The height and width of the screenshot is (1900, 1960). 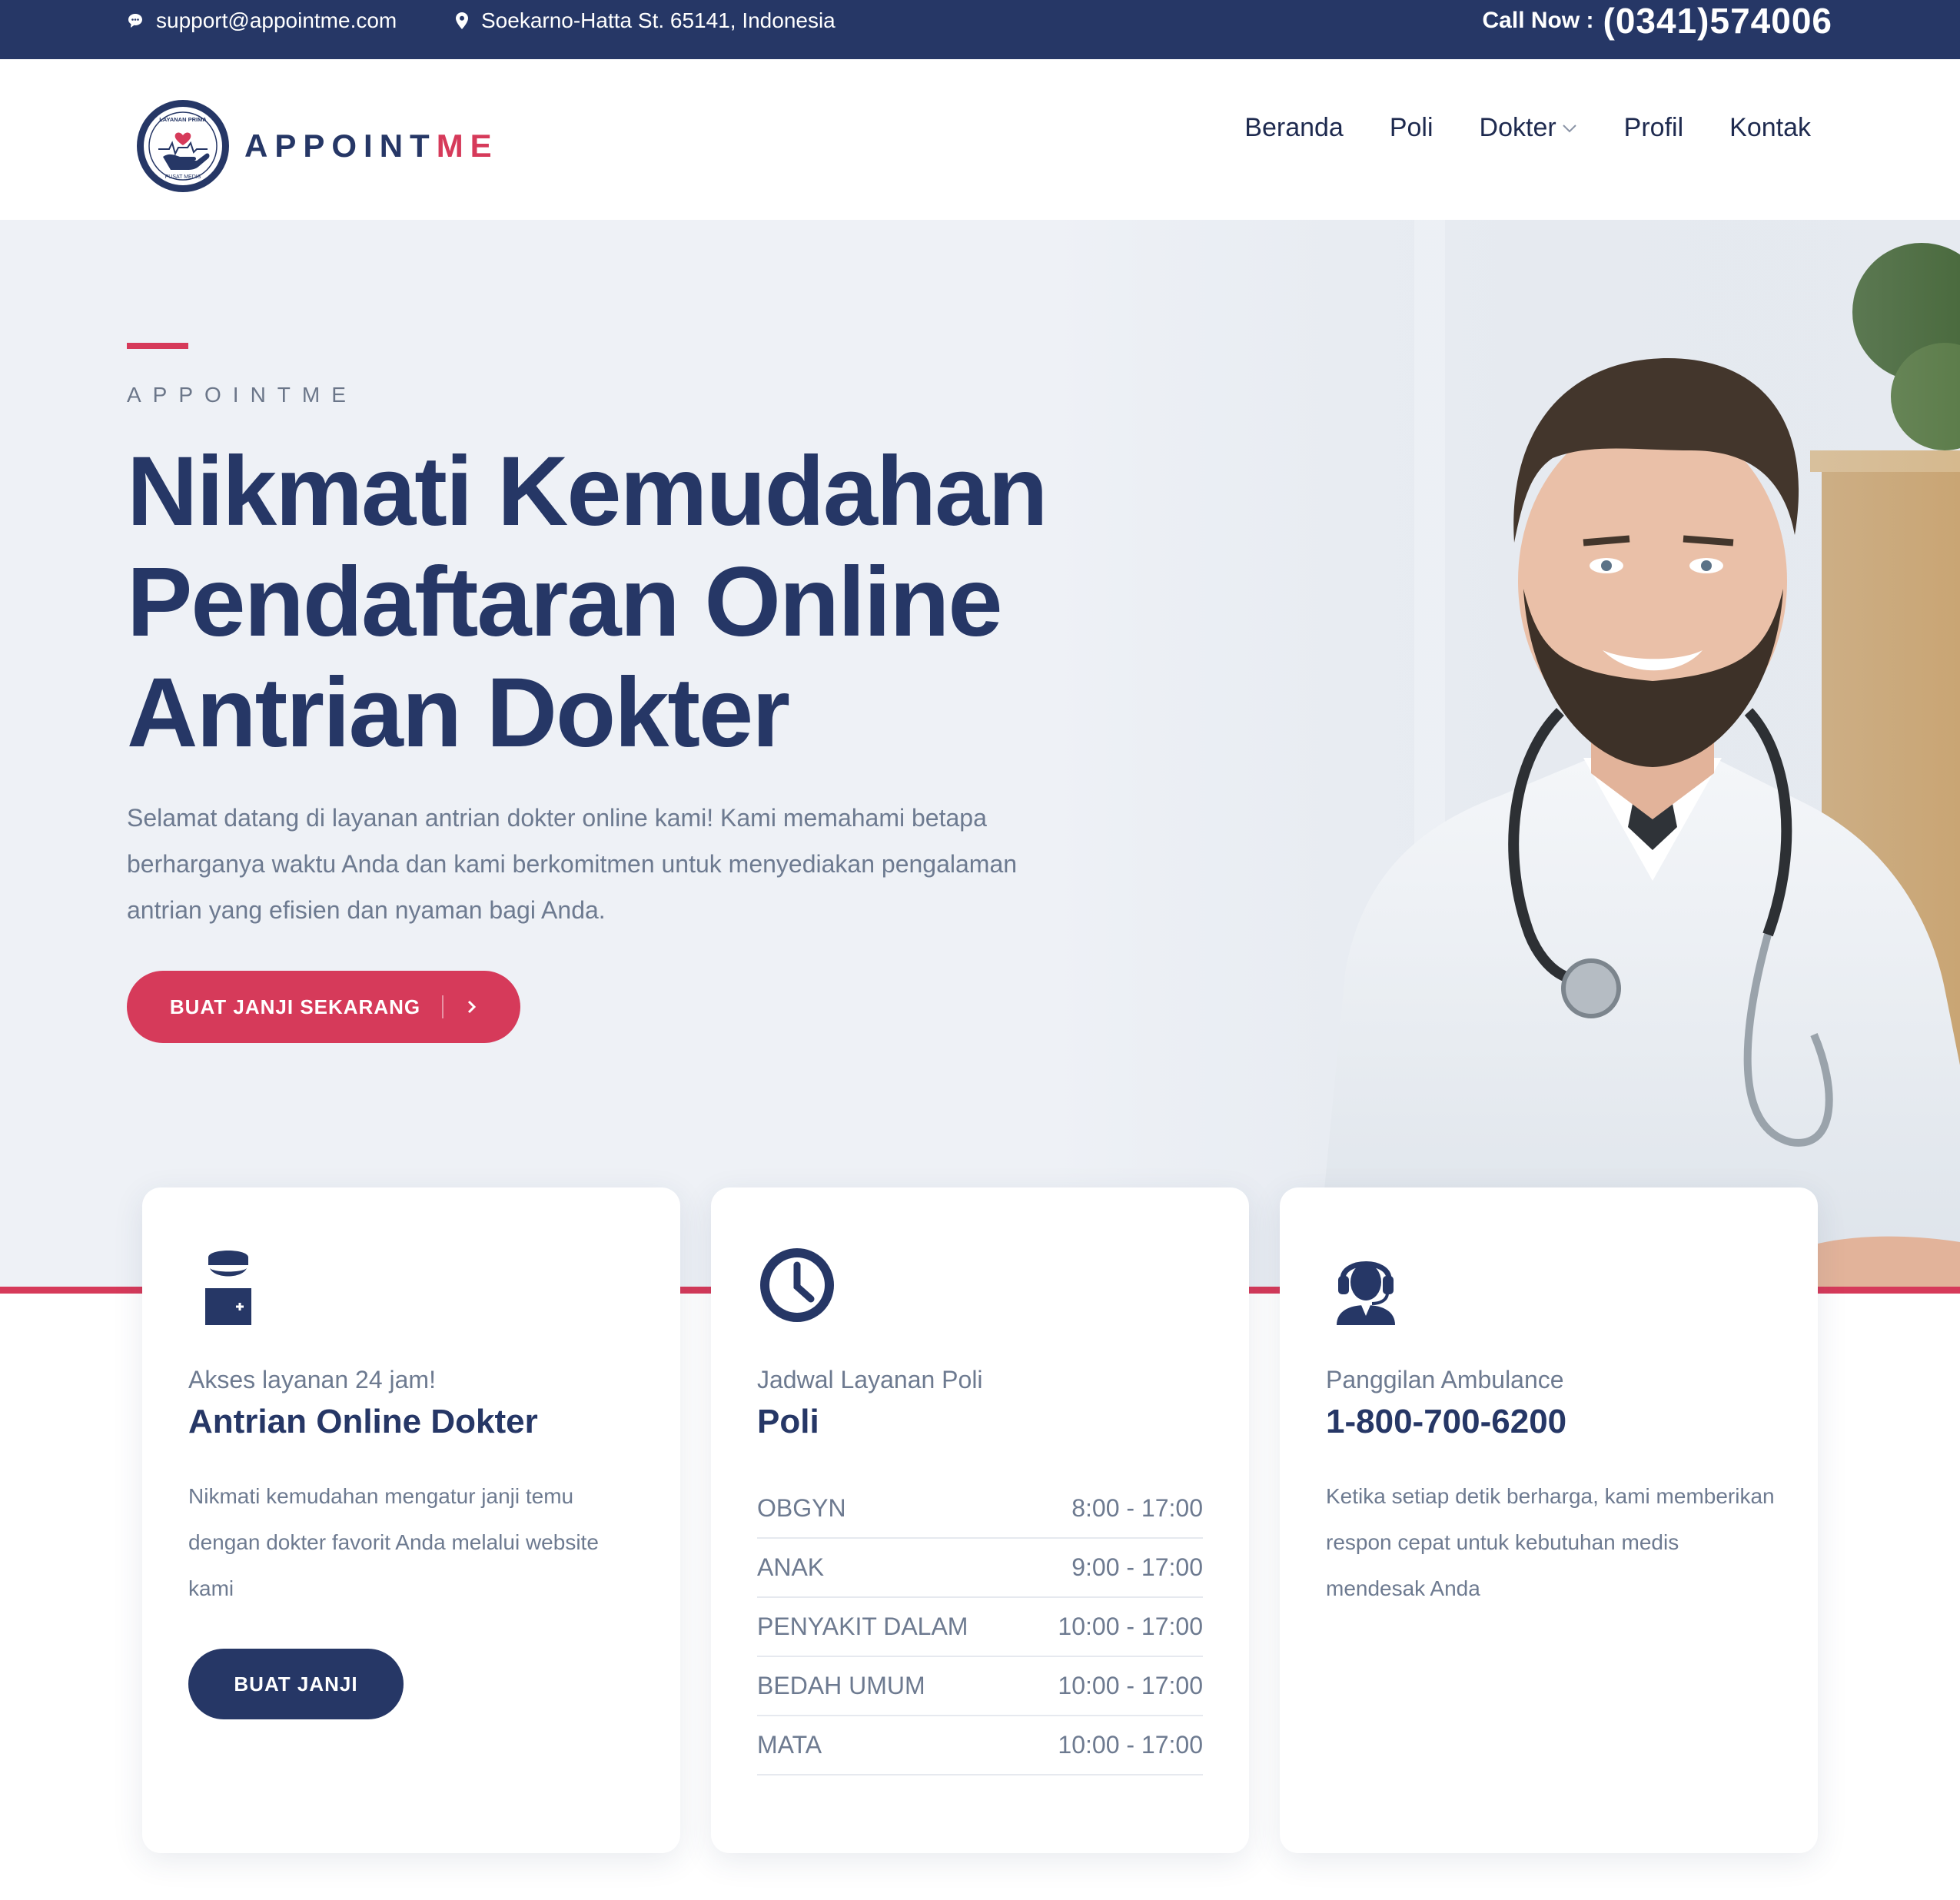 I want to click on brand-name-accent: ME, so click(x=467, y=146).